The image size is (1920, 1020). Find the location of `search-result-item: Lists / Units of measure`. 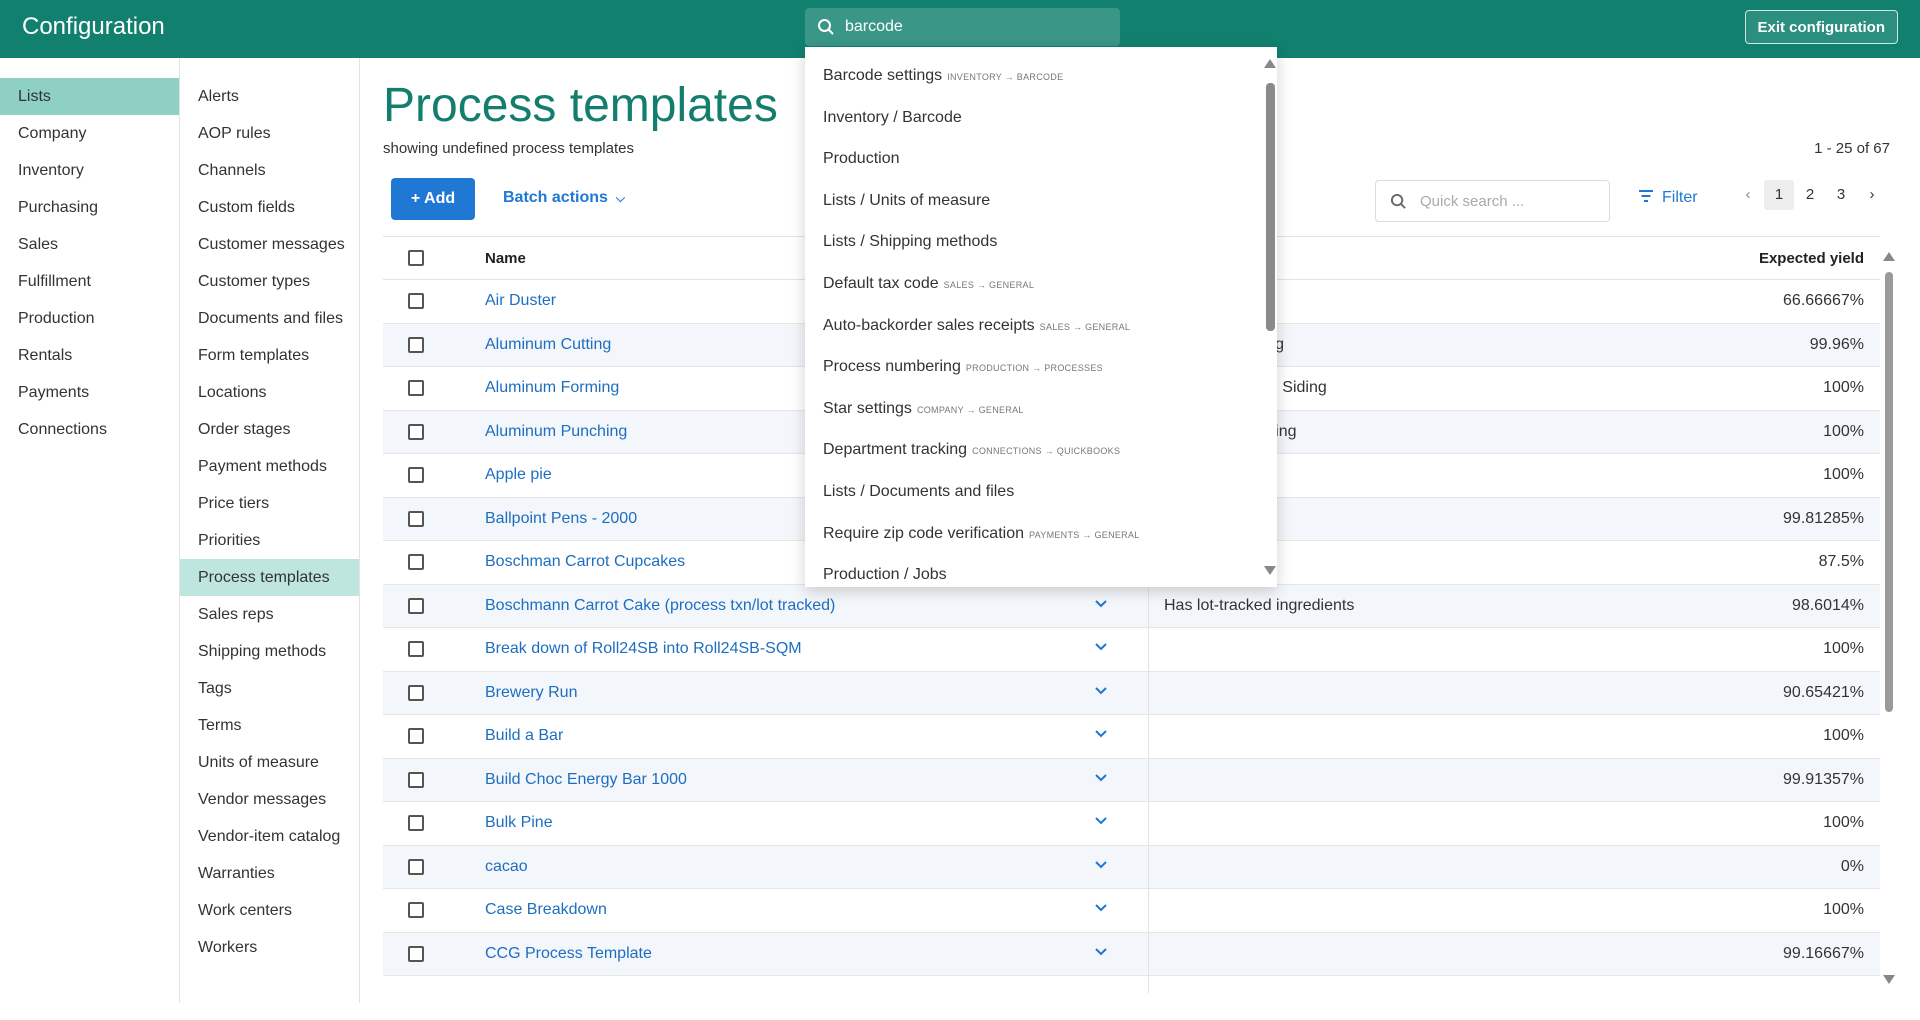

search-result-item: Lists / Units of measure is located at coordinates (1041, 201).